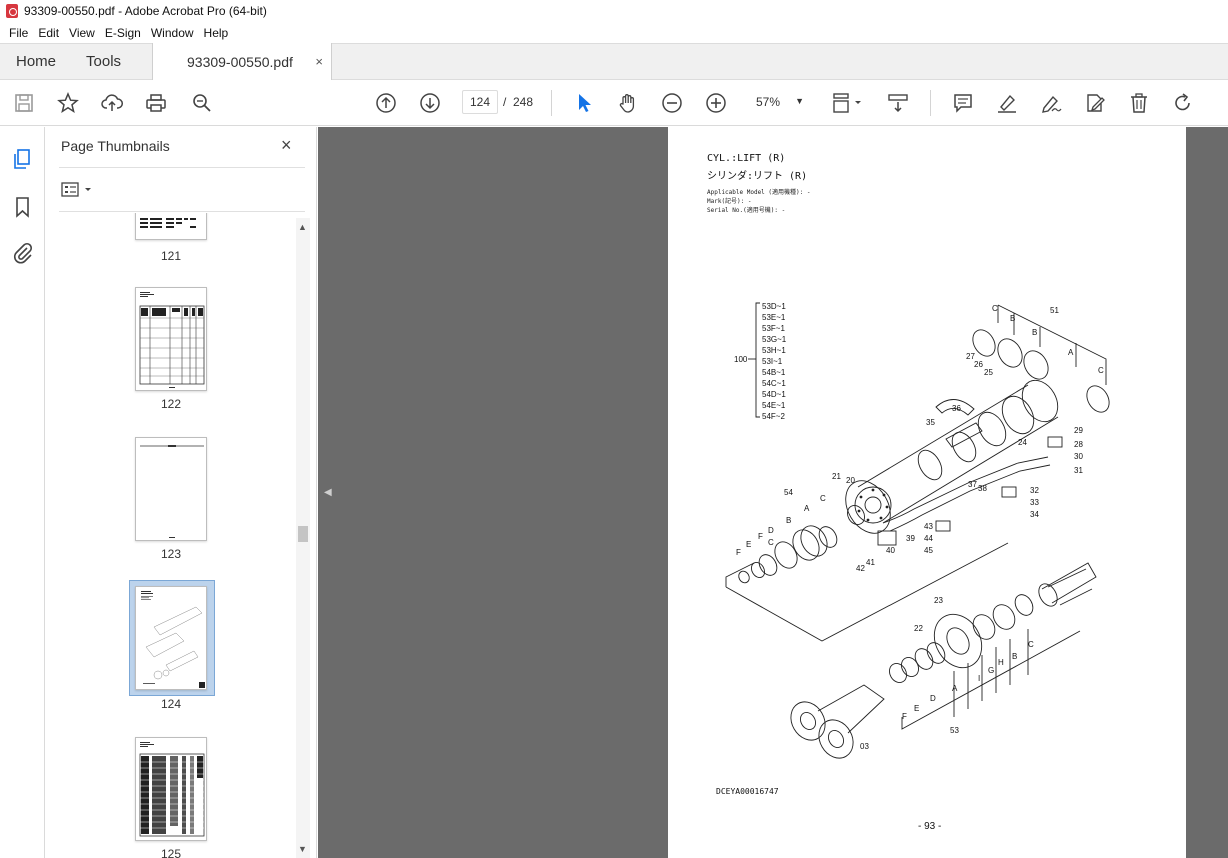 The height and width of the screenshot is (858, 1228). What do you see at coordinates (774, 405) in the screenshot?
I see `group-item: 54E~1` at bounding box center [774, 405].